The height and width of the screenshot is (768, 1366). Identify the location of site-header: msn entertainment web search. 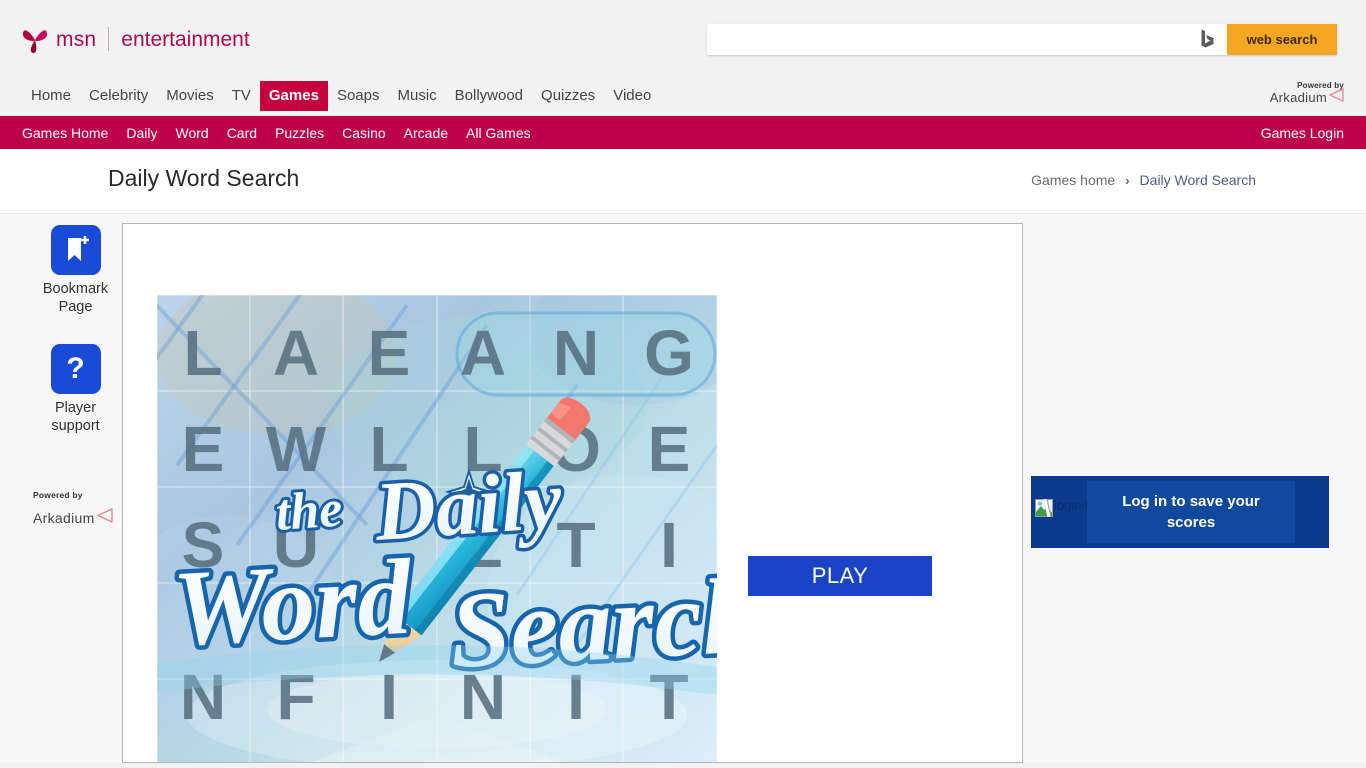
(683, 37).